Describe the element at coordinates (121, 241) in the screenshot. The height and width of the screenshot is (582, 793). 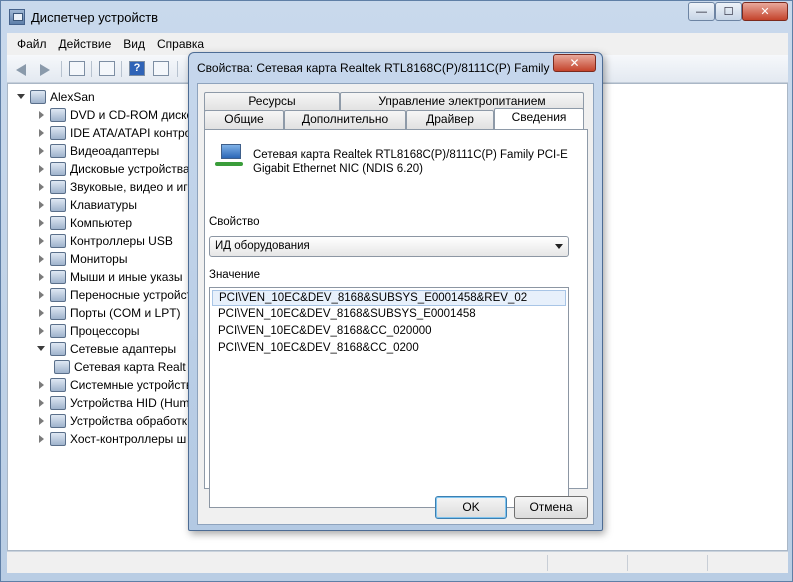
I see `tree-item-label: Контроллеры USB` at that location.